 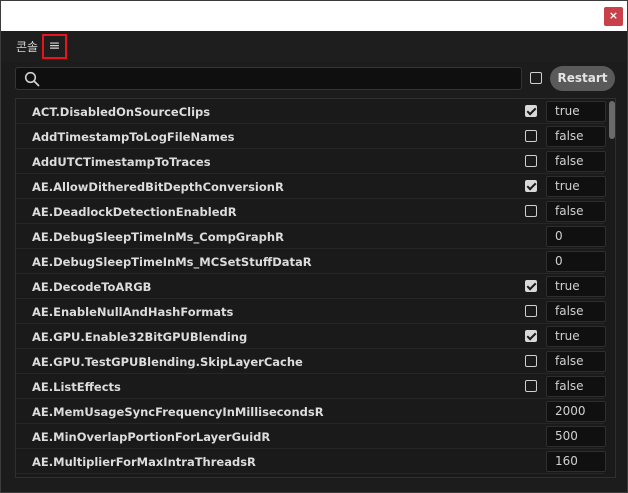 What do you see at coordinates (311, 461) in the screenshot?
I see `table-row: AE.MultiplierForMaxIntraThreadsR 160` at bounding box center [311, 461].